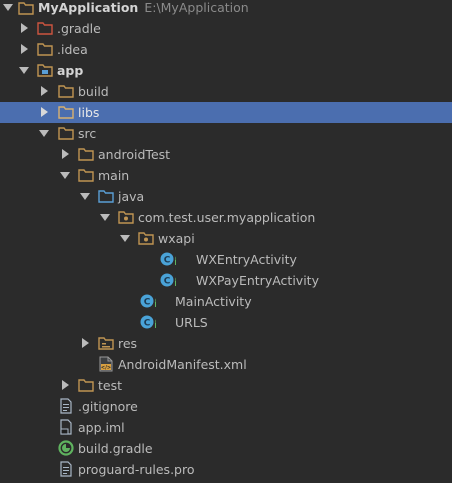 The image size is (452, 483). What do you see at coordinates (114, 175) in the screenshot?
I see `tree-label: main` at bounding box center [114, 175].